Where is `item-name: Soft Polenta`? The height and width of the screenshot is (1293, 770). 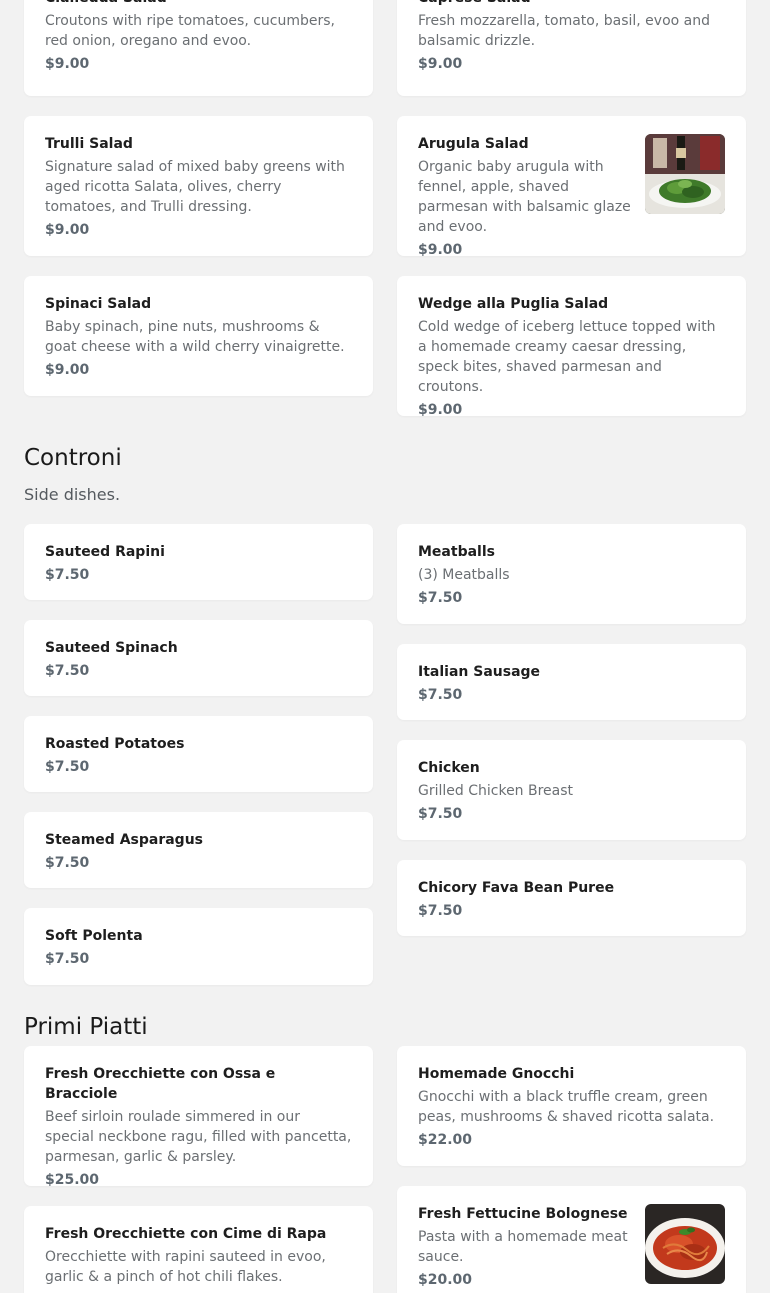 item-name: Soft Polenta is located at coordinates (94, 936).